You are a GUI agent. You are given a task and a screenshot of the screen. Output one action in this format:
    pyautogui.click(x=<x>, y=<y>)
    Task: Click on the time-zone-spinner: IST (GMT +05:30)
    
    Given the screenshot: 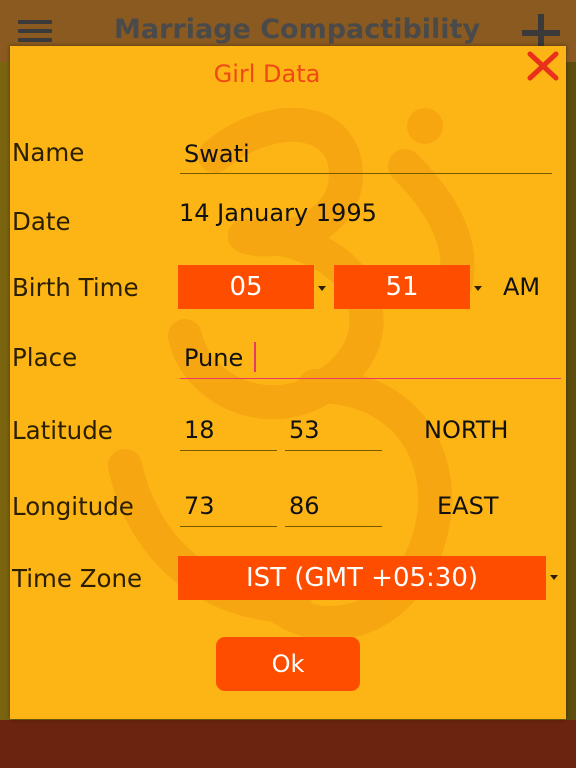 What is the action you would take?
    pyautogui.click(x=362, y=578)
    